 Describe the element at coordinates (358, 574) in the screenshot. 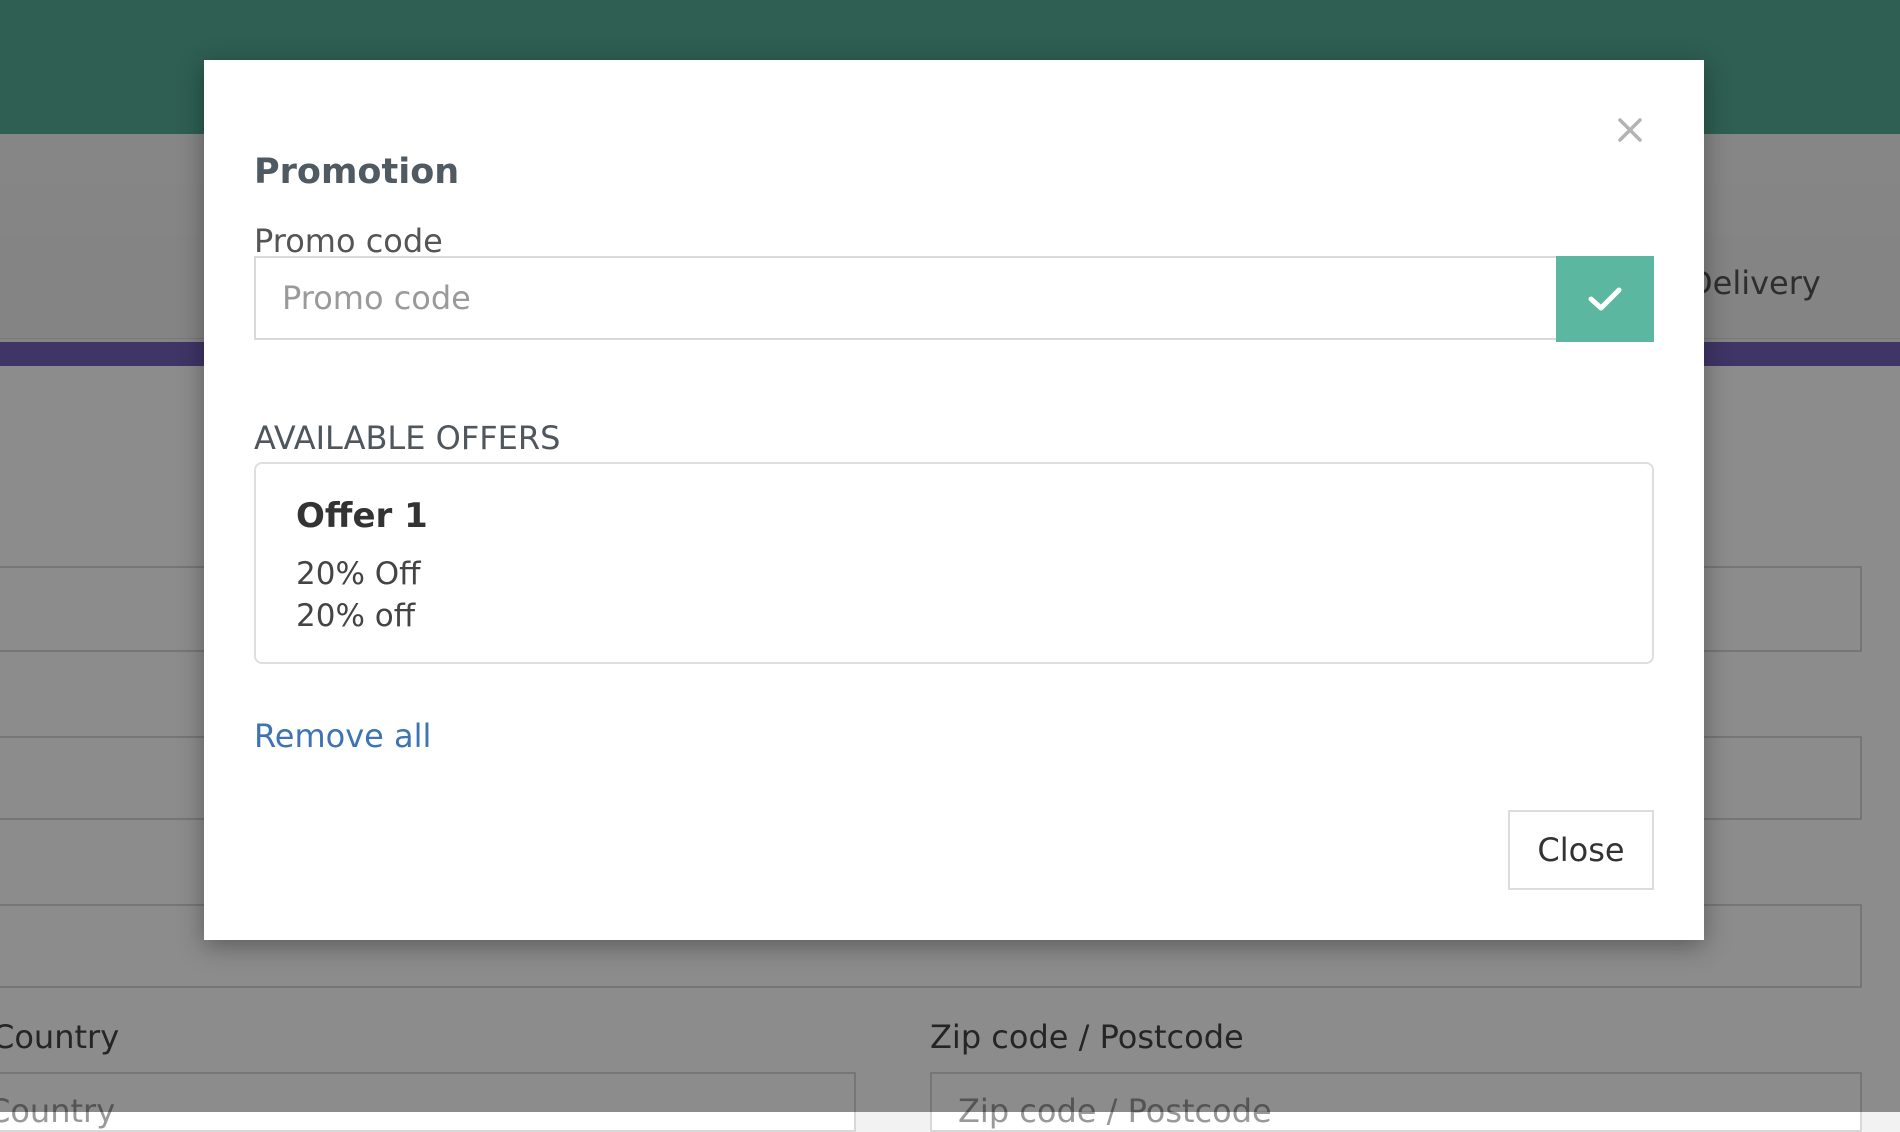

I see `offer-description: 20% Off` at that location.